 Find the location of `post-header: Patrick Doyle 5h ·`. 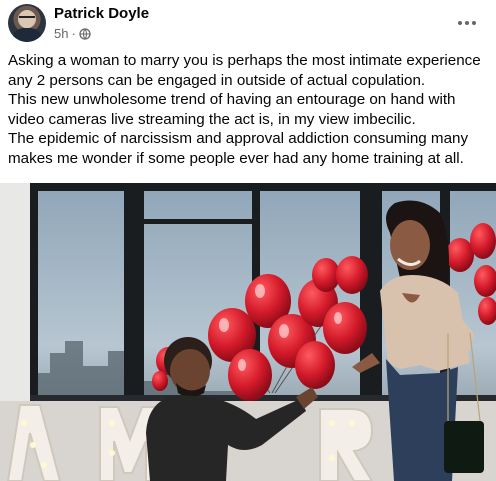

post-header: Patrick Doyle 5h · is located at coordinates (248, 24).